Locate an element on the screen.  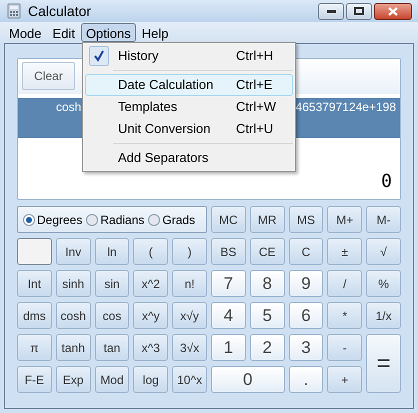
display-value: 0 is located at coordinates (386, 182).